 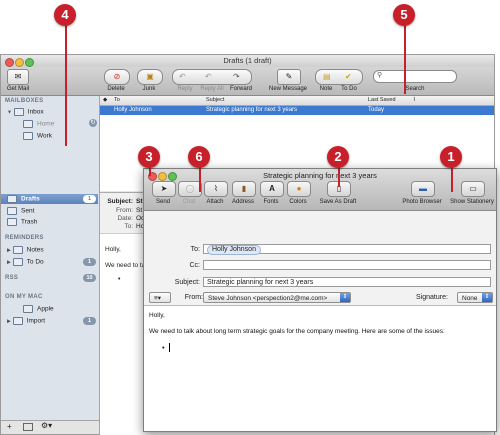 I want to click on note-todo-button: ▤ ✔, so click(x=339, y=77).